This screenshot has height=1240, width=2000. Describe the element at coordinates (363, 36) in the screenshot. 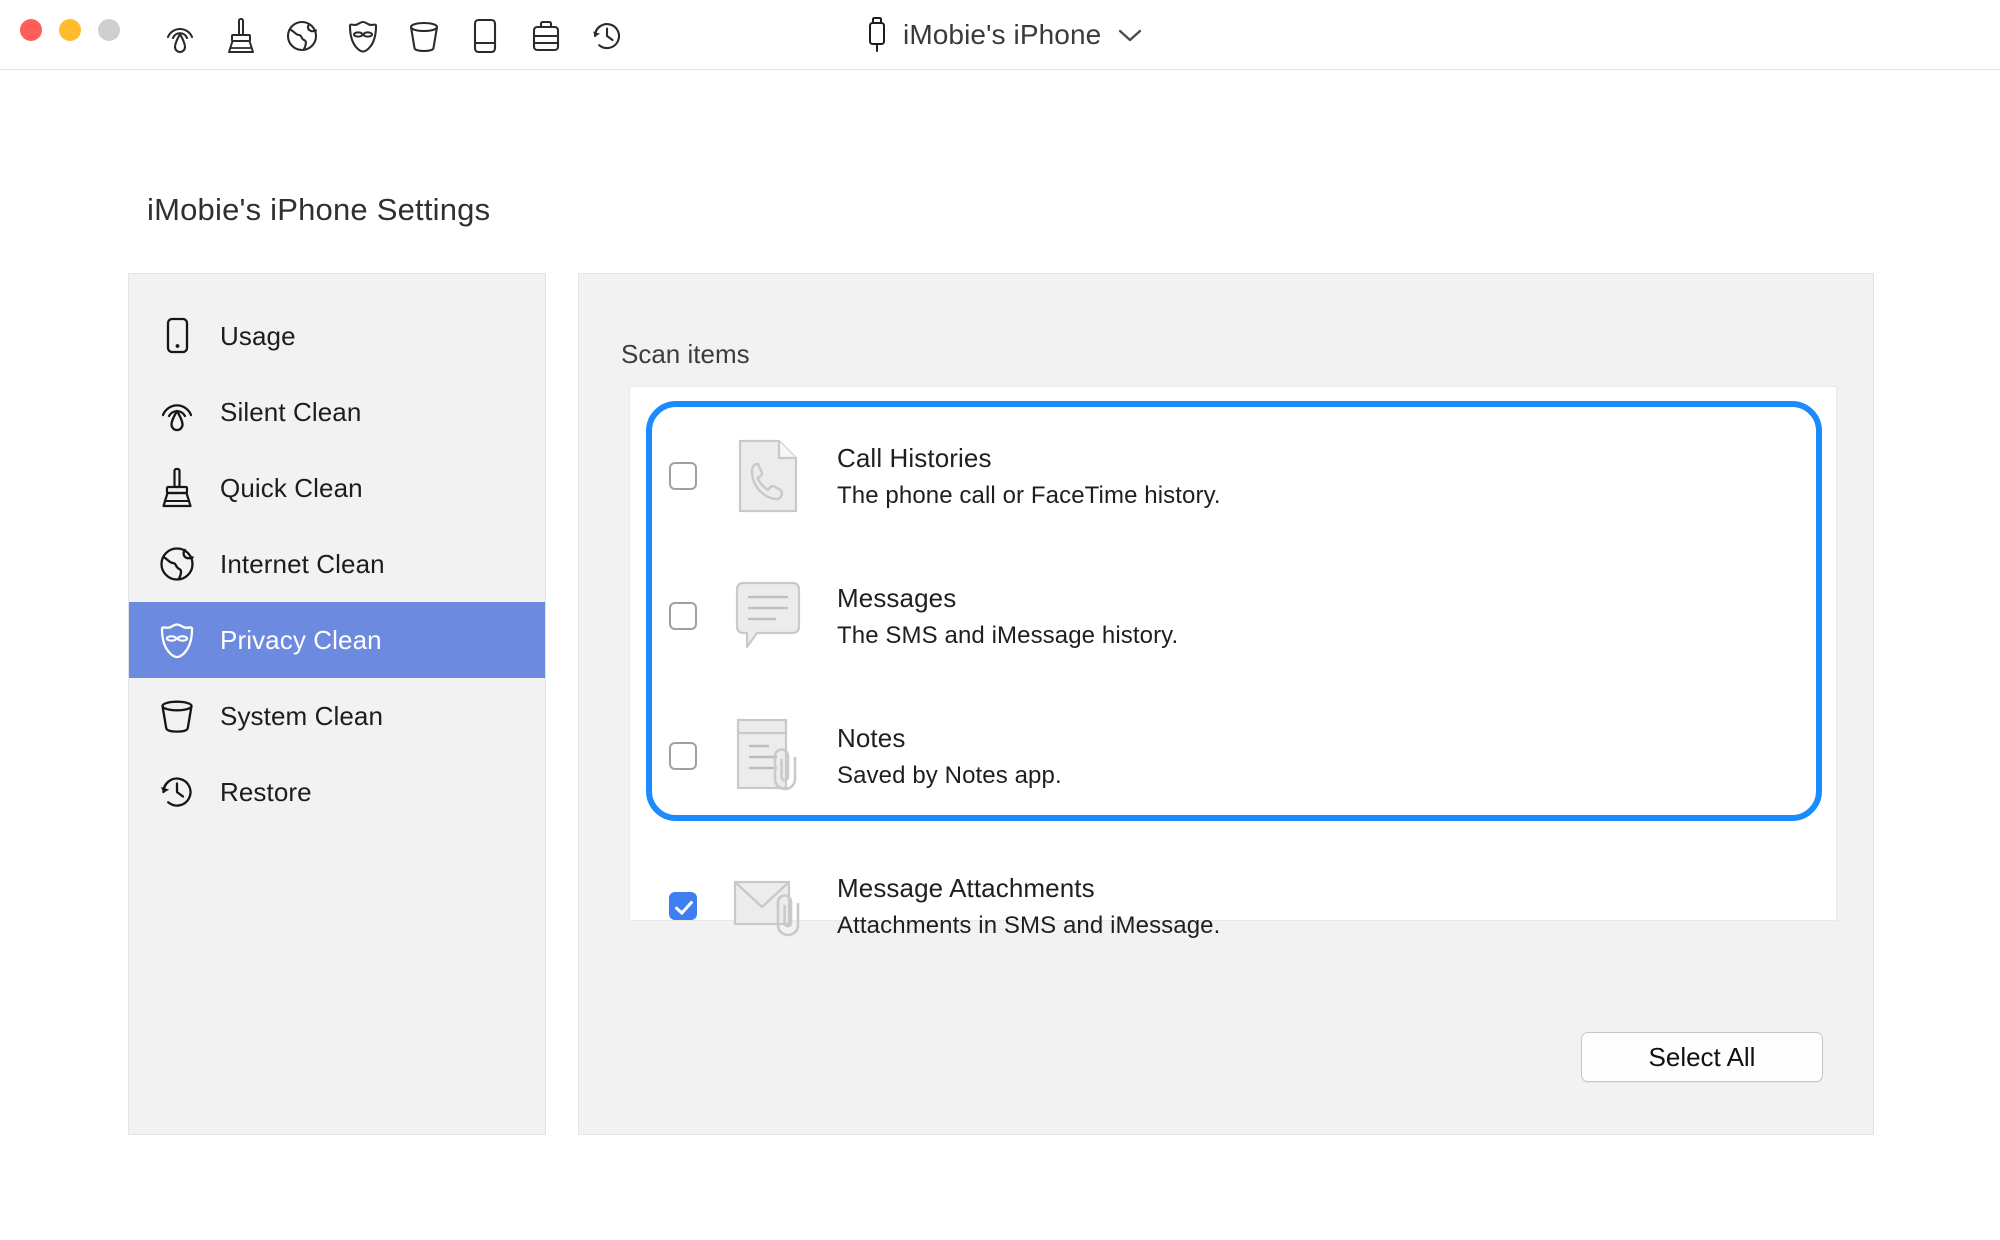

I see `toolbar-privacy-clean-icon` at that location.